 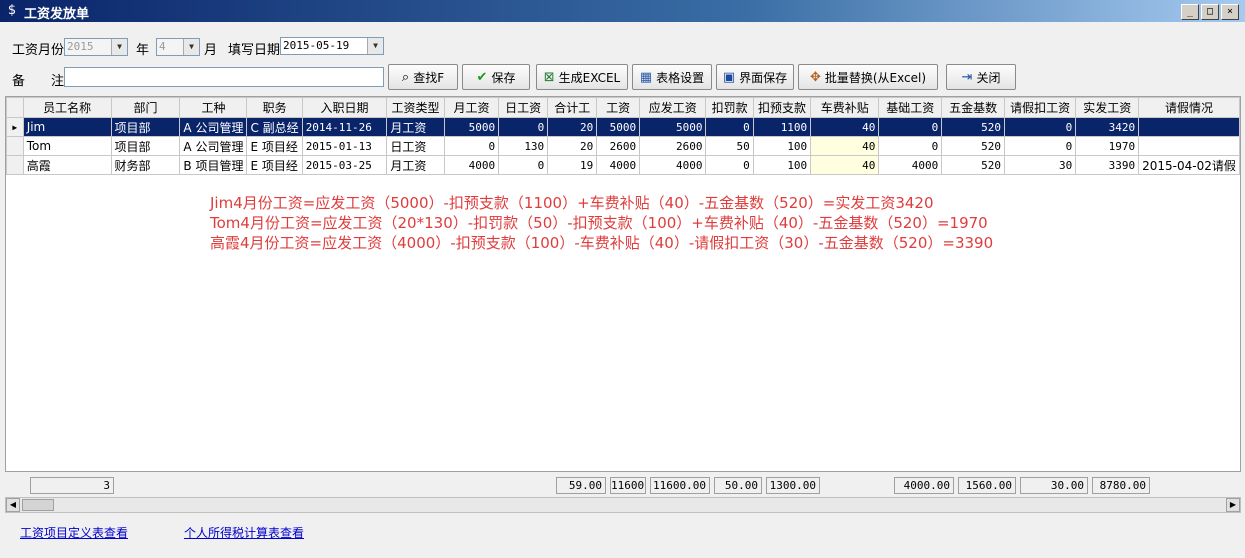 I want to click on column-header: 工资, so click(x=618, y=107).